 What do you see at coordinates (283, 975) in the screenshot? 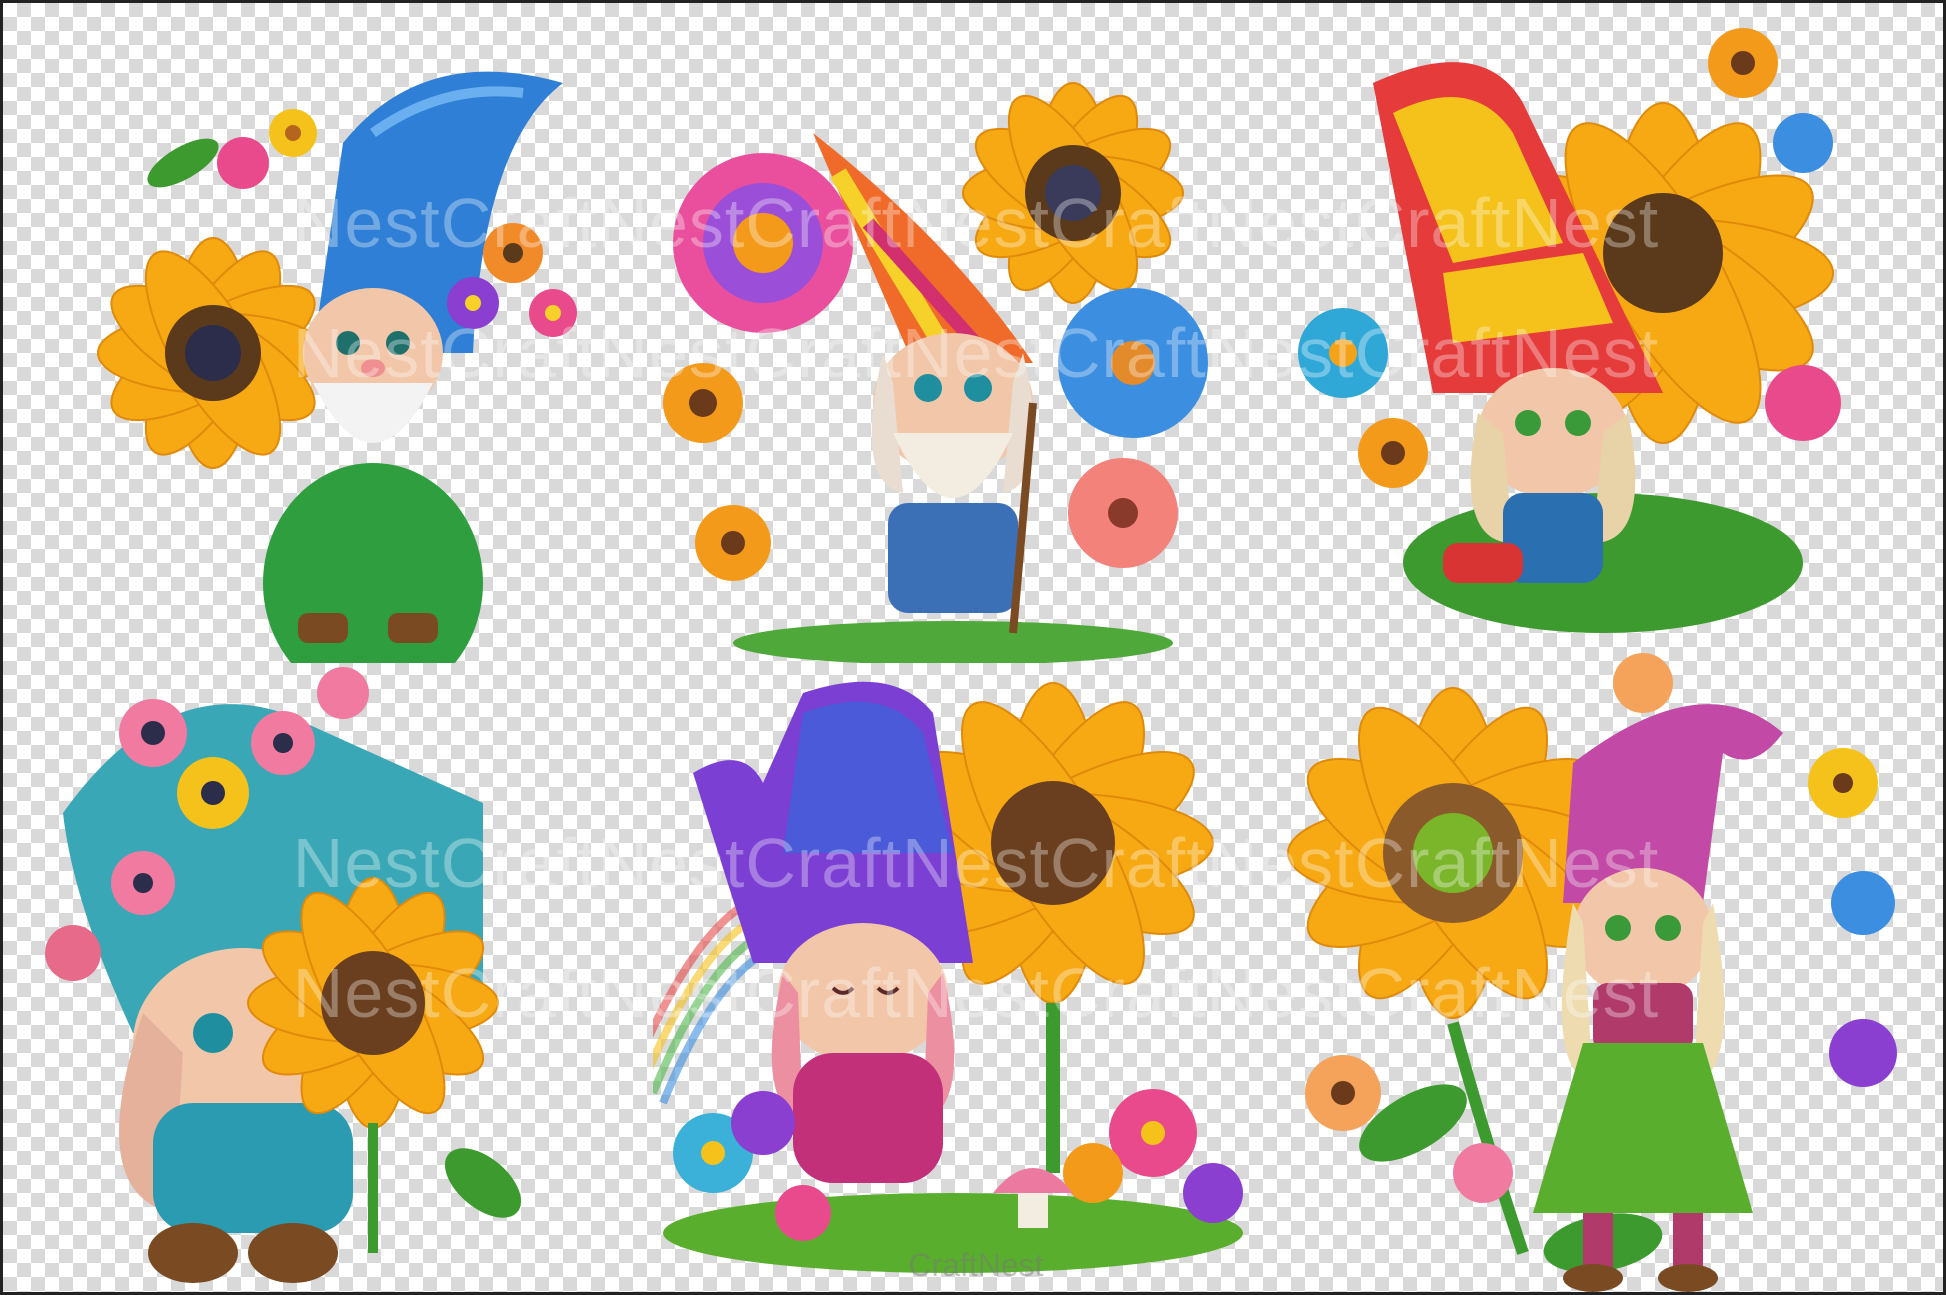
I see `gnome-4-drawing` at bounding box center [283, 975].